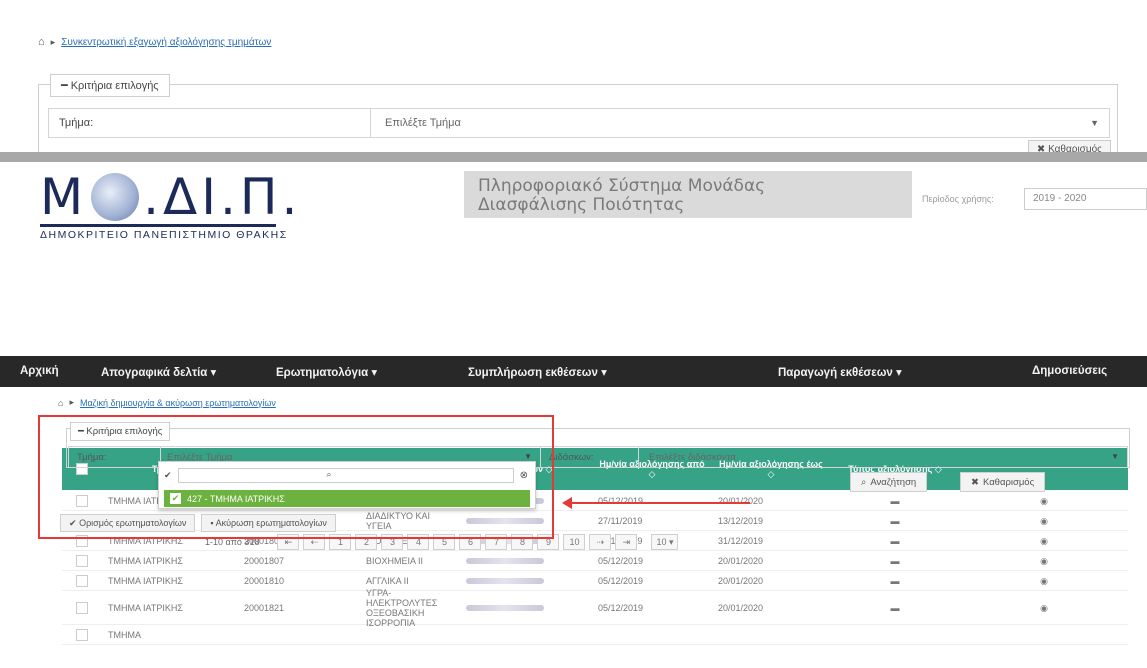  Describe the element at coordinates (660, 503) in the screenshot. I see `annotation-arrow-line` at that location.